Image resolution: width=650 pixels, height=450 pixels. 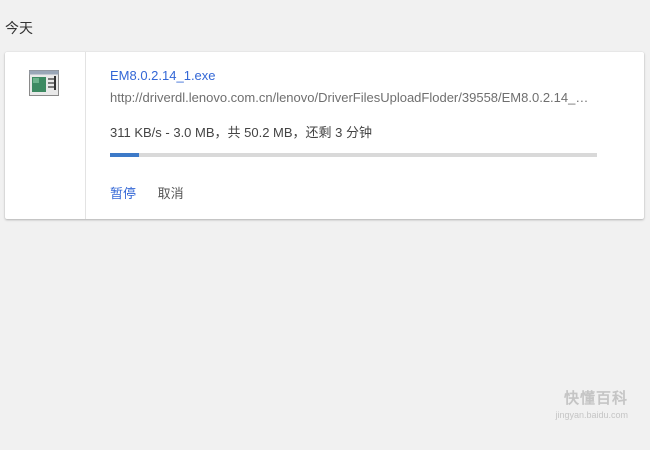 I want to click on exe-file-icon, so click(x=44, y=83).